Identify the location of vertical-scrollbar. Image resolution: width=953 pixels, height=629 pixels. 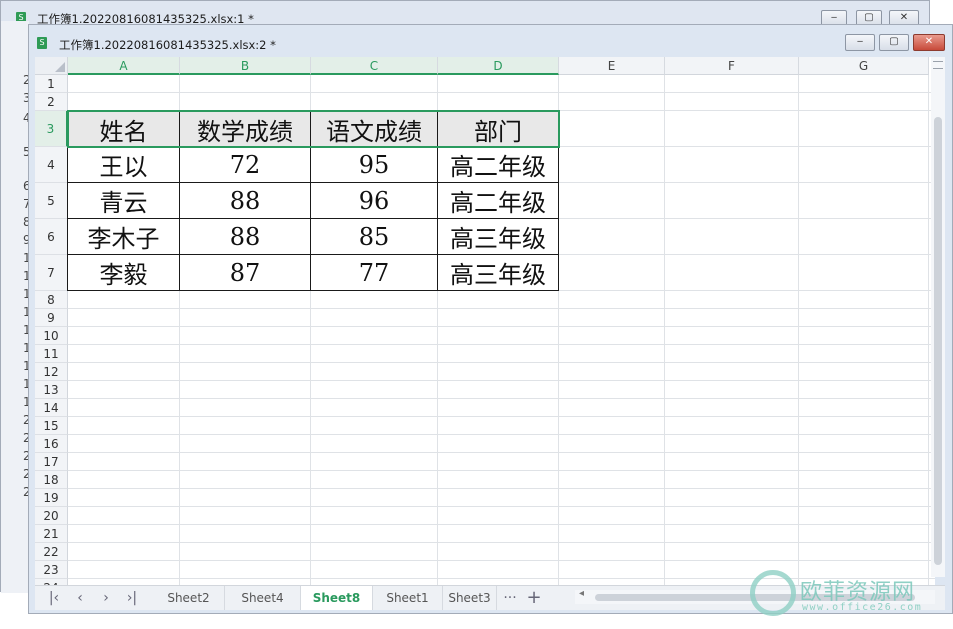
(938, 317).